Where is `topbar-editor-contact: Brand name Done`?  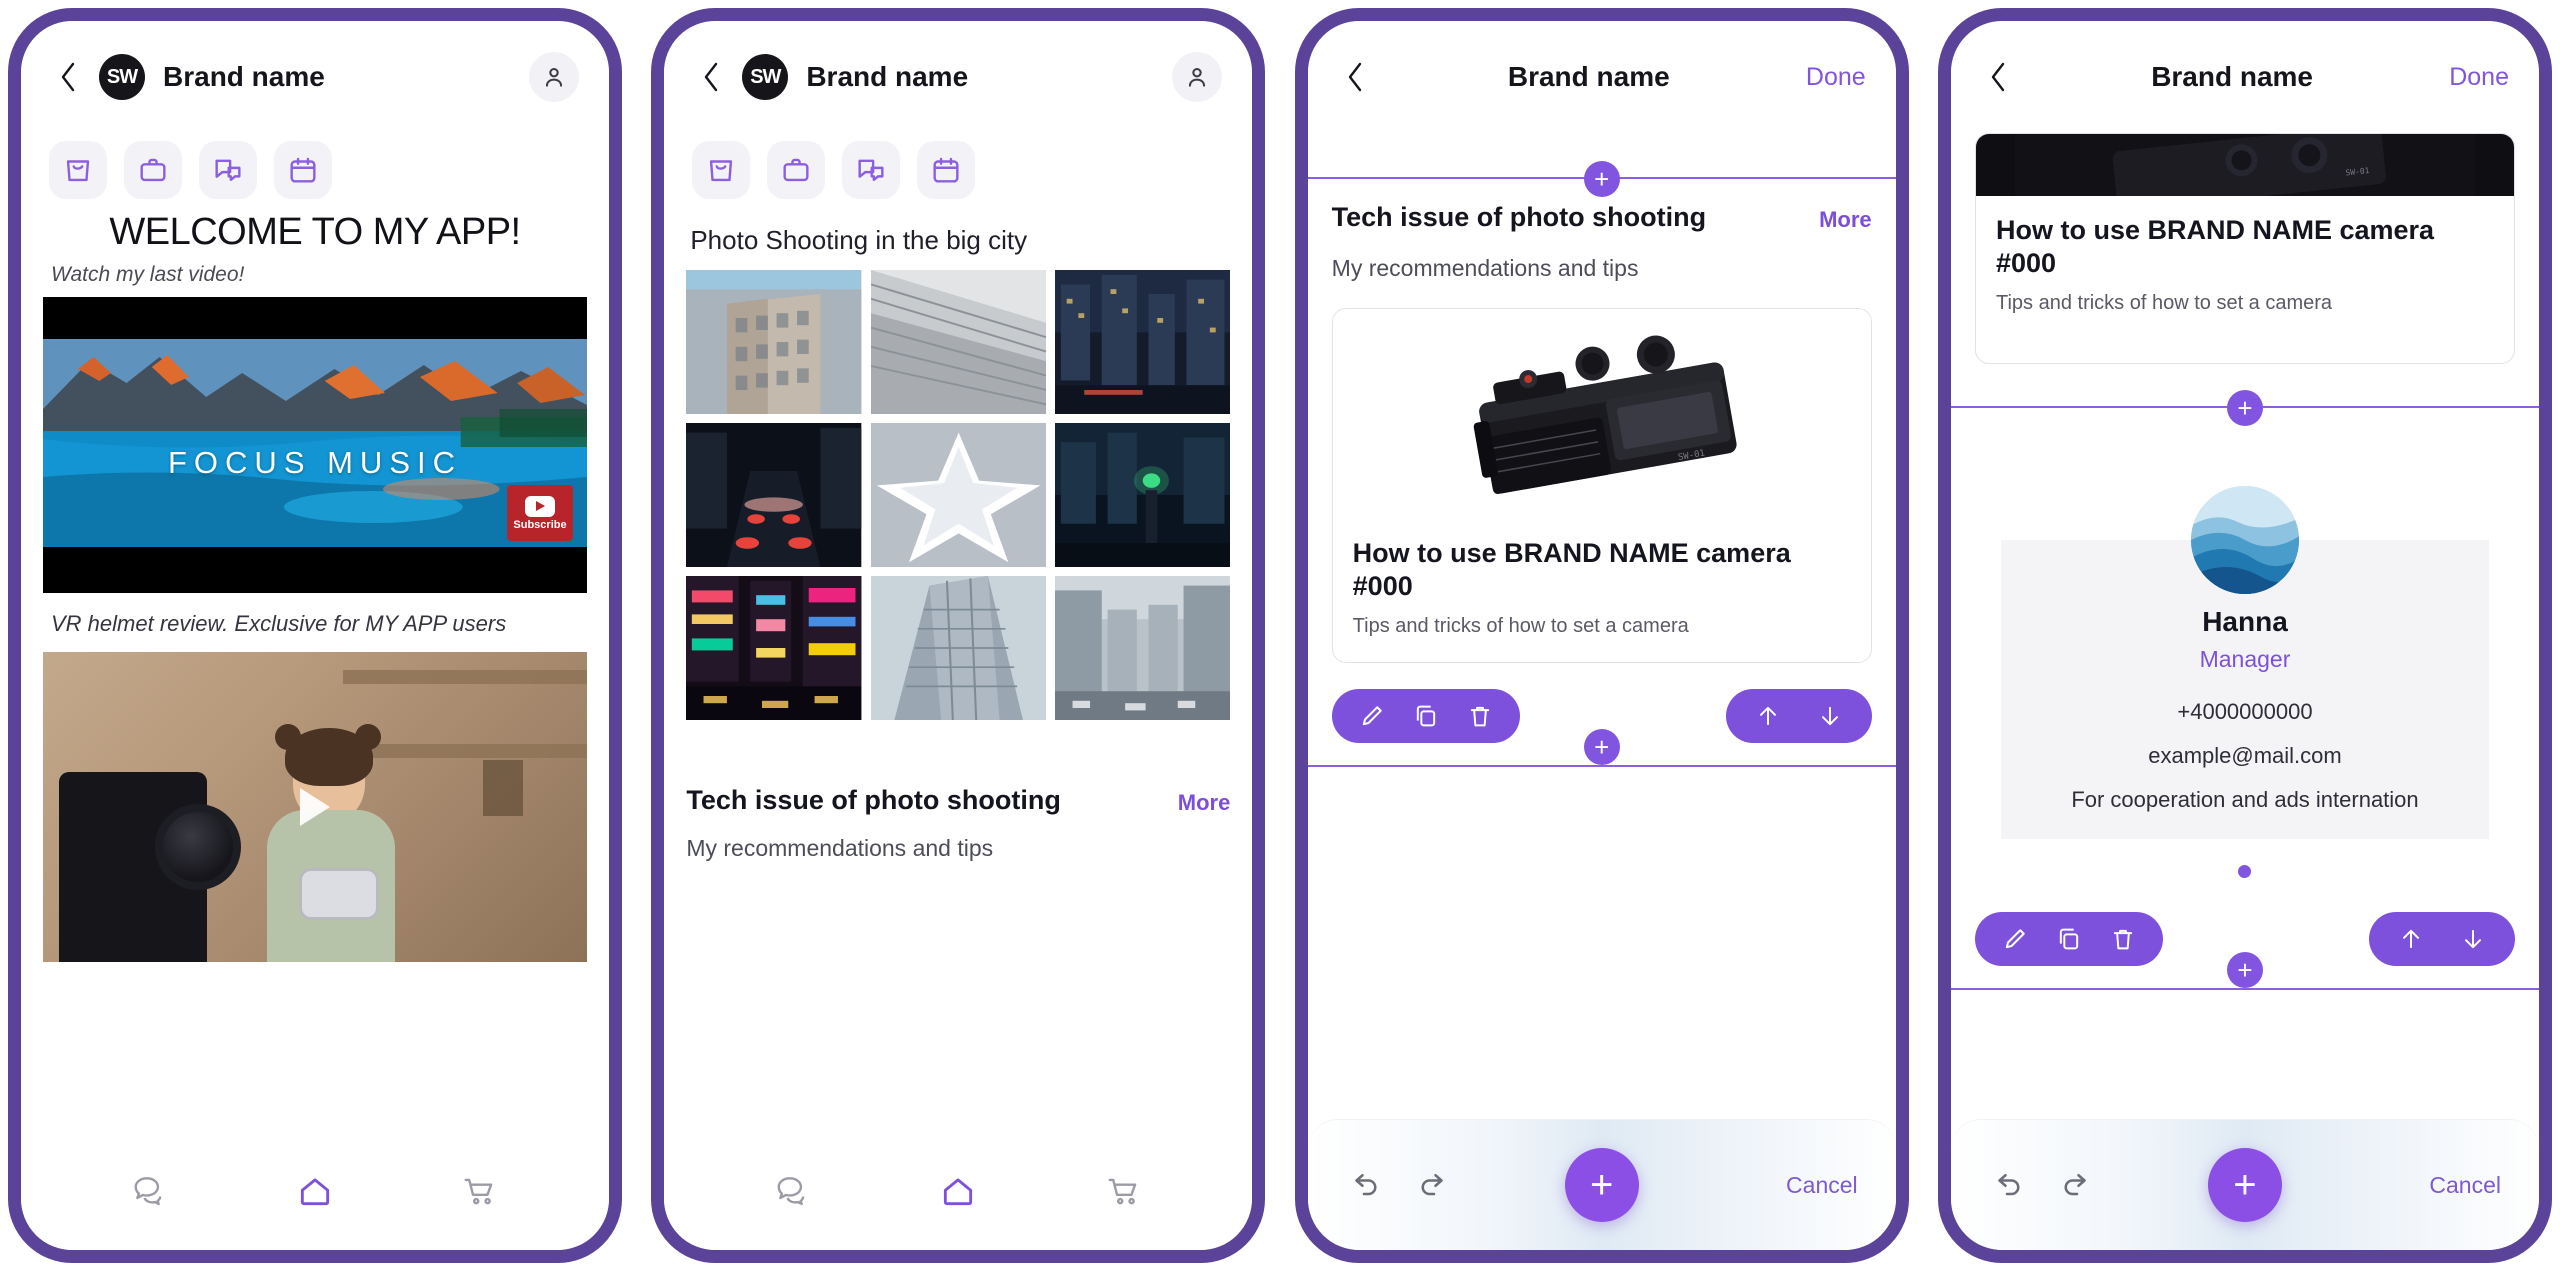 topbar-editor-contact: Brand name Done is located at coordinates (2245, 77).